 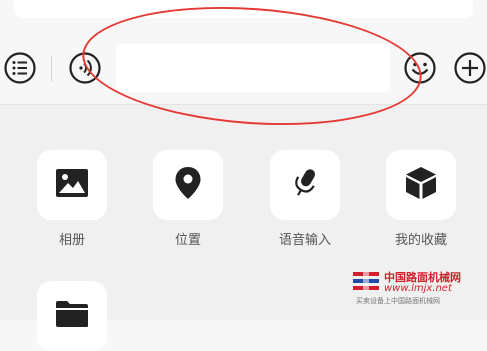 I want to click on file-button, so click(x=72, y=316).